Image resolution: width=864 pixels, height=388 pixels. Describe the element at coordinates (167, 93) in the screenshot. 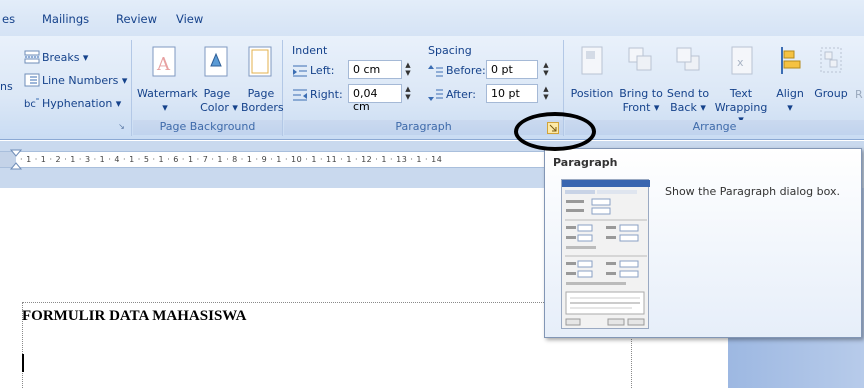

I see `watermark-label: Watermark` at that location.